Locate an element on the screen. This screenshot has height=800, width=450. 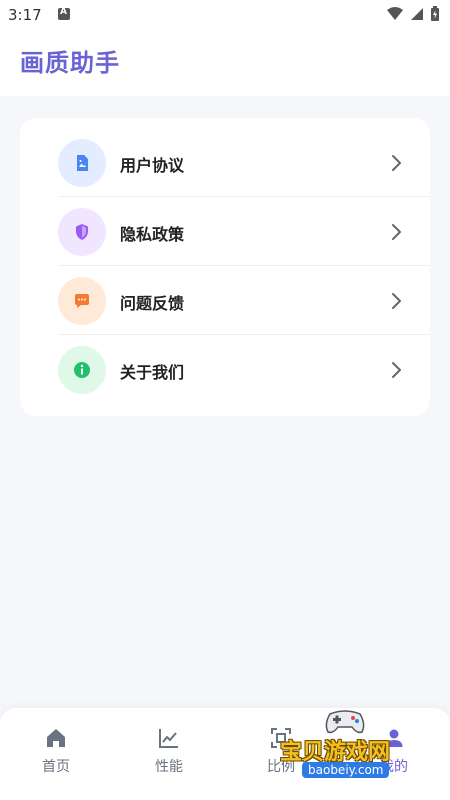
menu-item-label: 问题反馈 is located at coordinates (152, 303).